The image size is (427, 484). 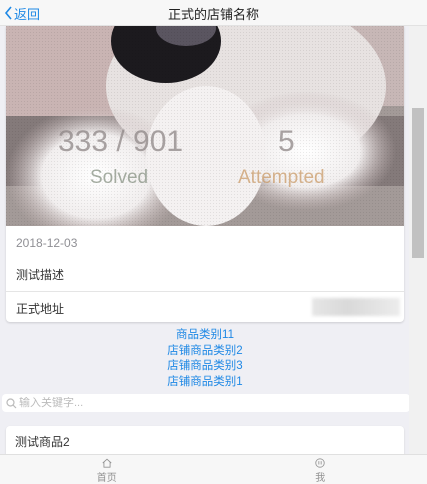 I want to click on store-date: 2018-12-03, so click(x=47, y=243).